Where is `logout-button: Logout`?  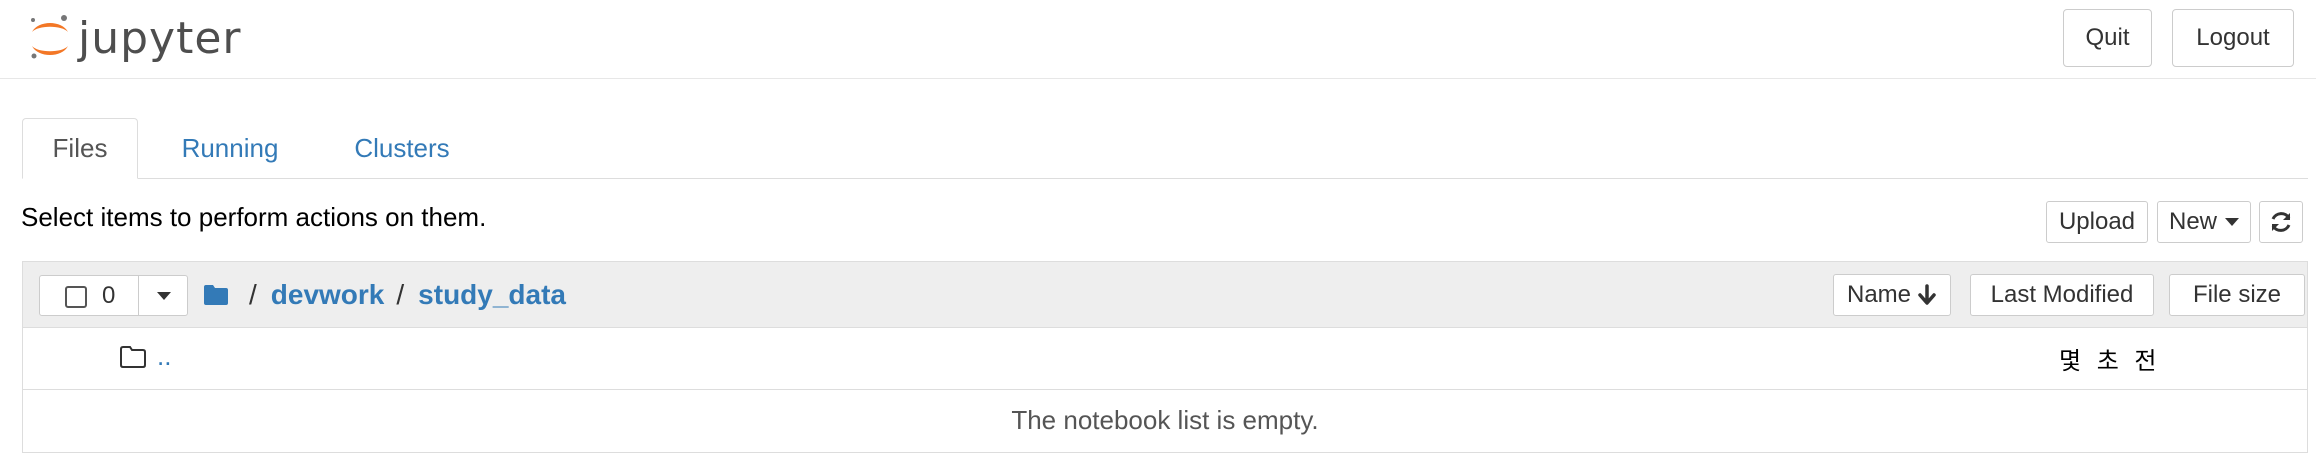
logout-button: Logout is located at coordinates (2233, 38).